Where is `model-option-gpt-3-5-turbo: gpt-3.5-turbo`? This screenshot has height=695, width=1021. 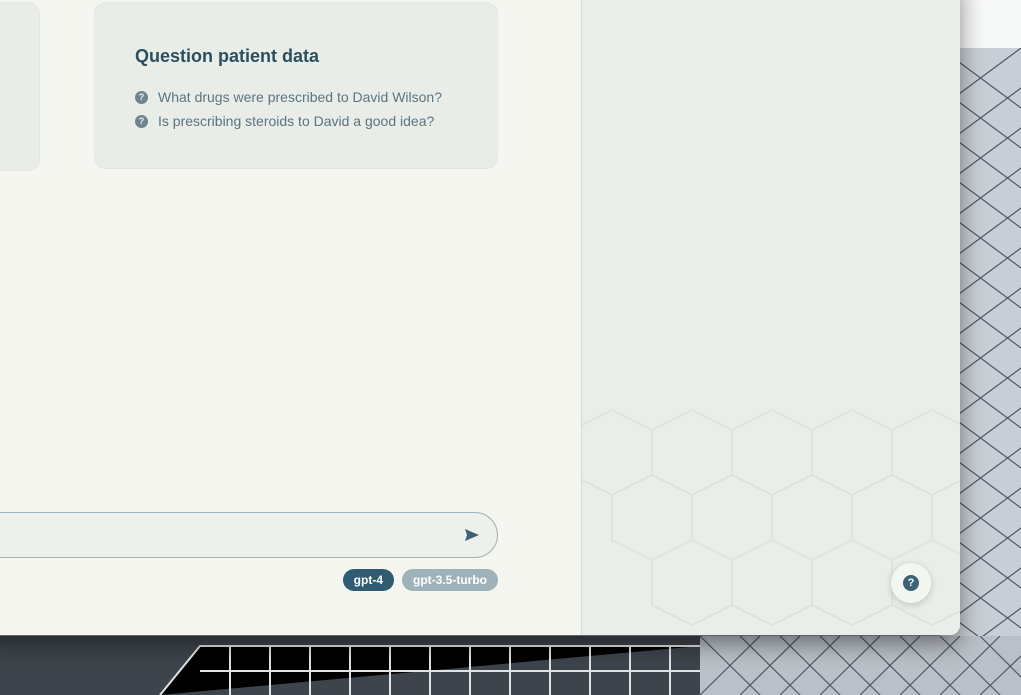
model-option-gpt-3-5-turbo: gpt-3.5-turbo is located at coordinates (450, 580).